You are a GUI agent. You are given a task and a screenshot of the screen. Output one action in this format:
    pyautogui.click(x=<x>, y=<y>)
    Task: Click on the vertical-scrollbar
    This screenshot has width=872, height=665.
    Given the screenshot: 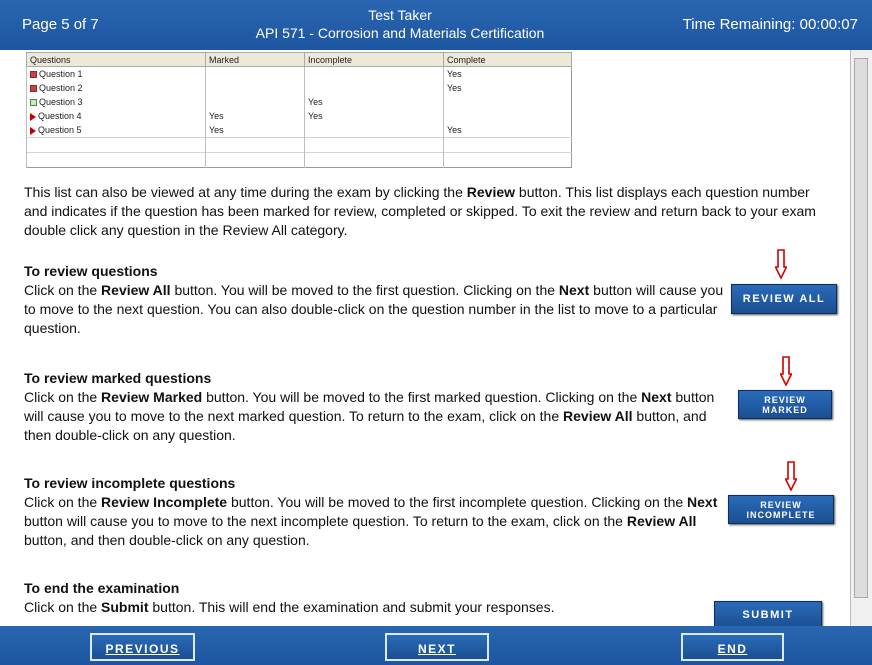 What is the action you would take?
    pyautogui.click(x=861, y=338)
    